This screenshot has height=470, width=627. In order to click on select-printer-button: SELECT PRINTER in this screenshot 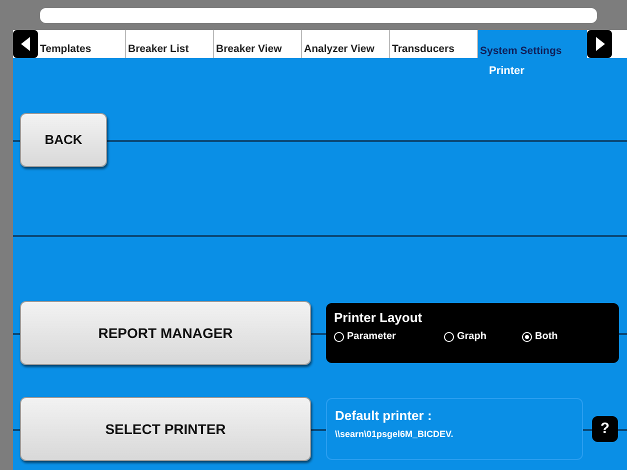, I will do `click(165, 429)`.